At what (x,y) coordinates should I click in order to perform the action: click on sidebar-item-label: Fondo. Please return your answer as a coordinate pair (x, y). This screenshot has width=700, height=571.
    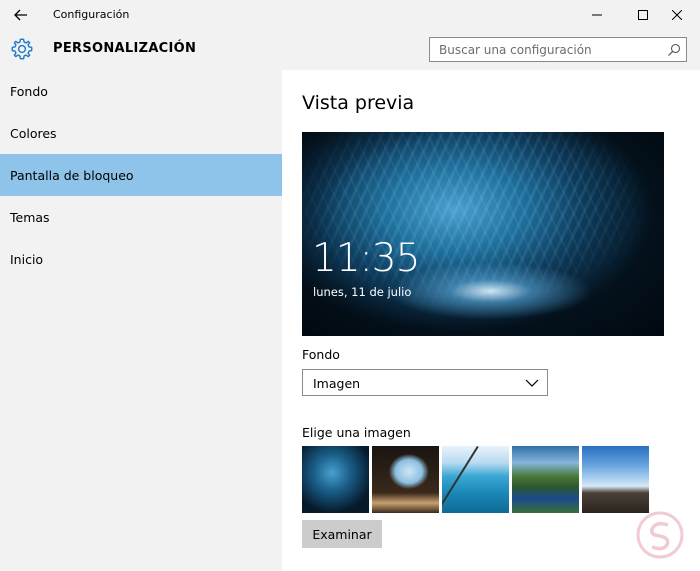
    Looking at the image, I should click on (29, 91).